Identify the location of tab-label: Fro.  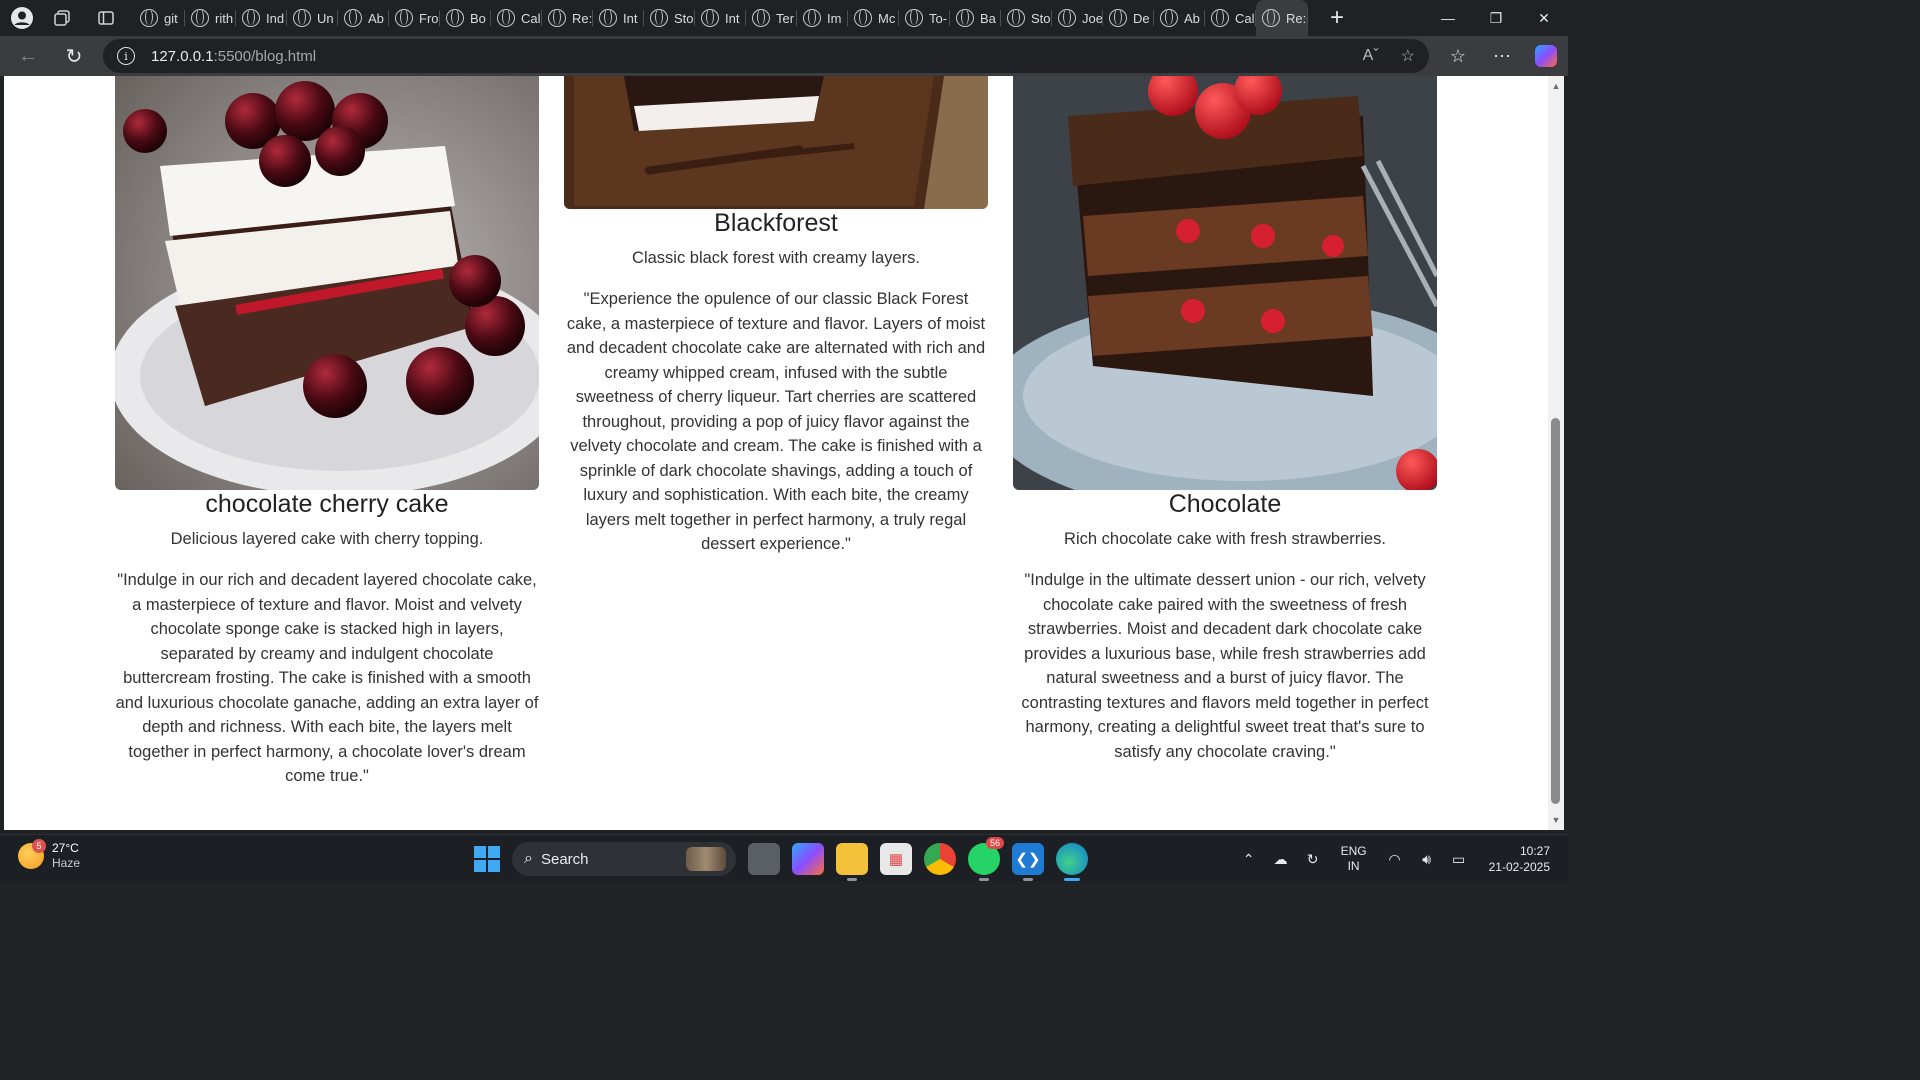
(429, 18).